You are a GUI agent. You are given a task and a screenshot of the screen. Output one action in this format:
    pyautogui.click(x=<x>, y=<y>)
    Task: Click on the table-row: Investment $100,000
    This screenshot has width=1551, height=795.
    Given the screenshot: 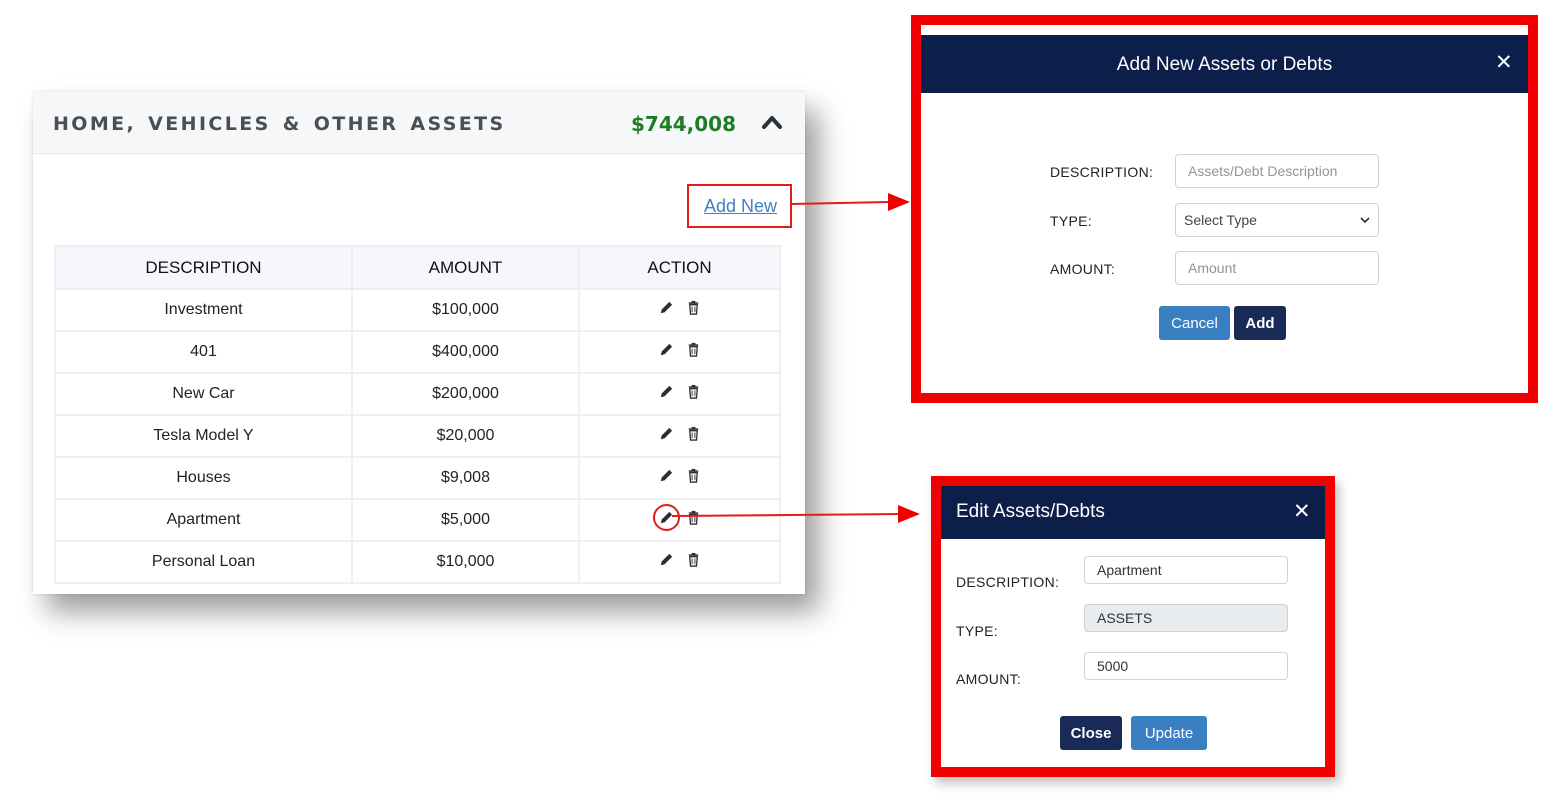 What is the action you would take?
    pyautogui.click(x=417, y=310)
    